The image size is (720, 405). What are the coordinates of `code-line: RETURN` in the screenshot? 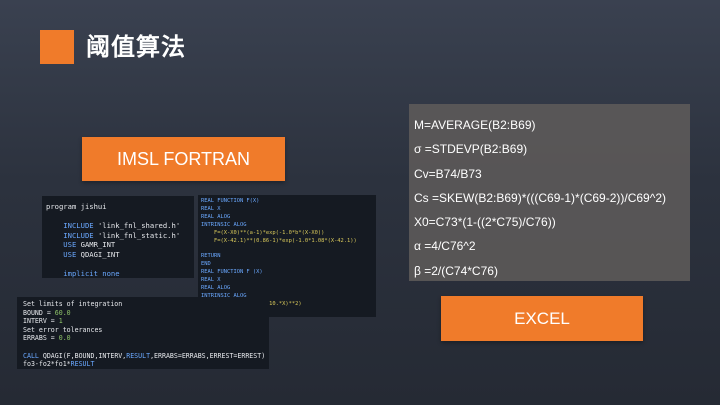 It's located at (287, 257).